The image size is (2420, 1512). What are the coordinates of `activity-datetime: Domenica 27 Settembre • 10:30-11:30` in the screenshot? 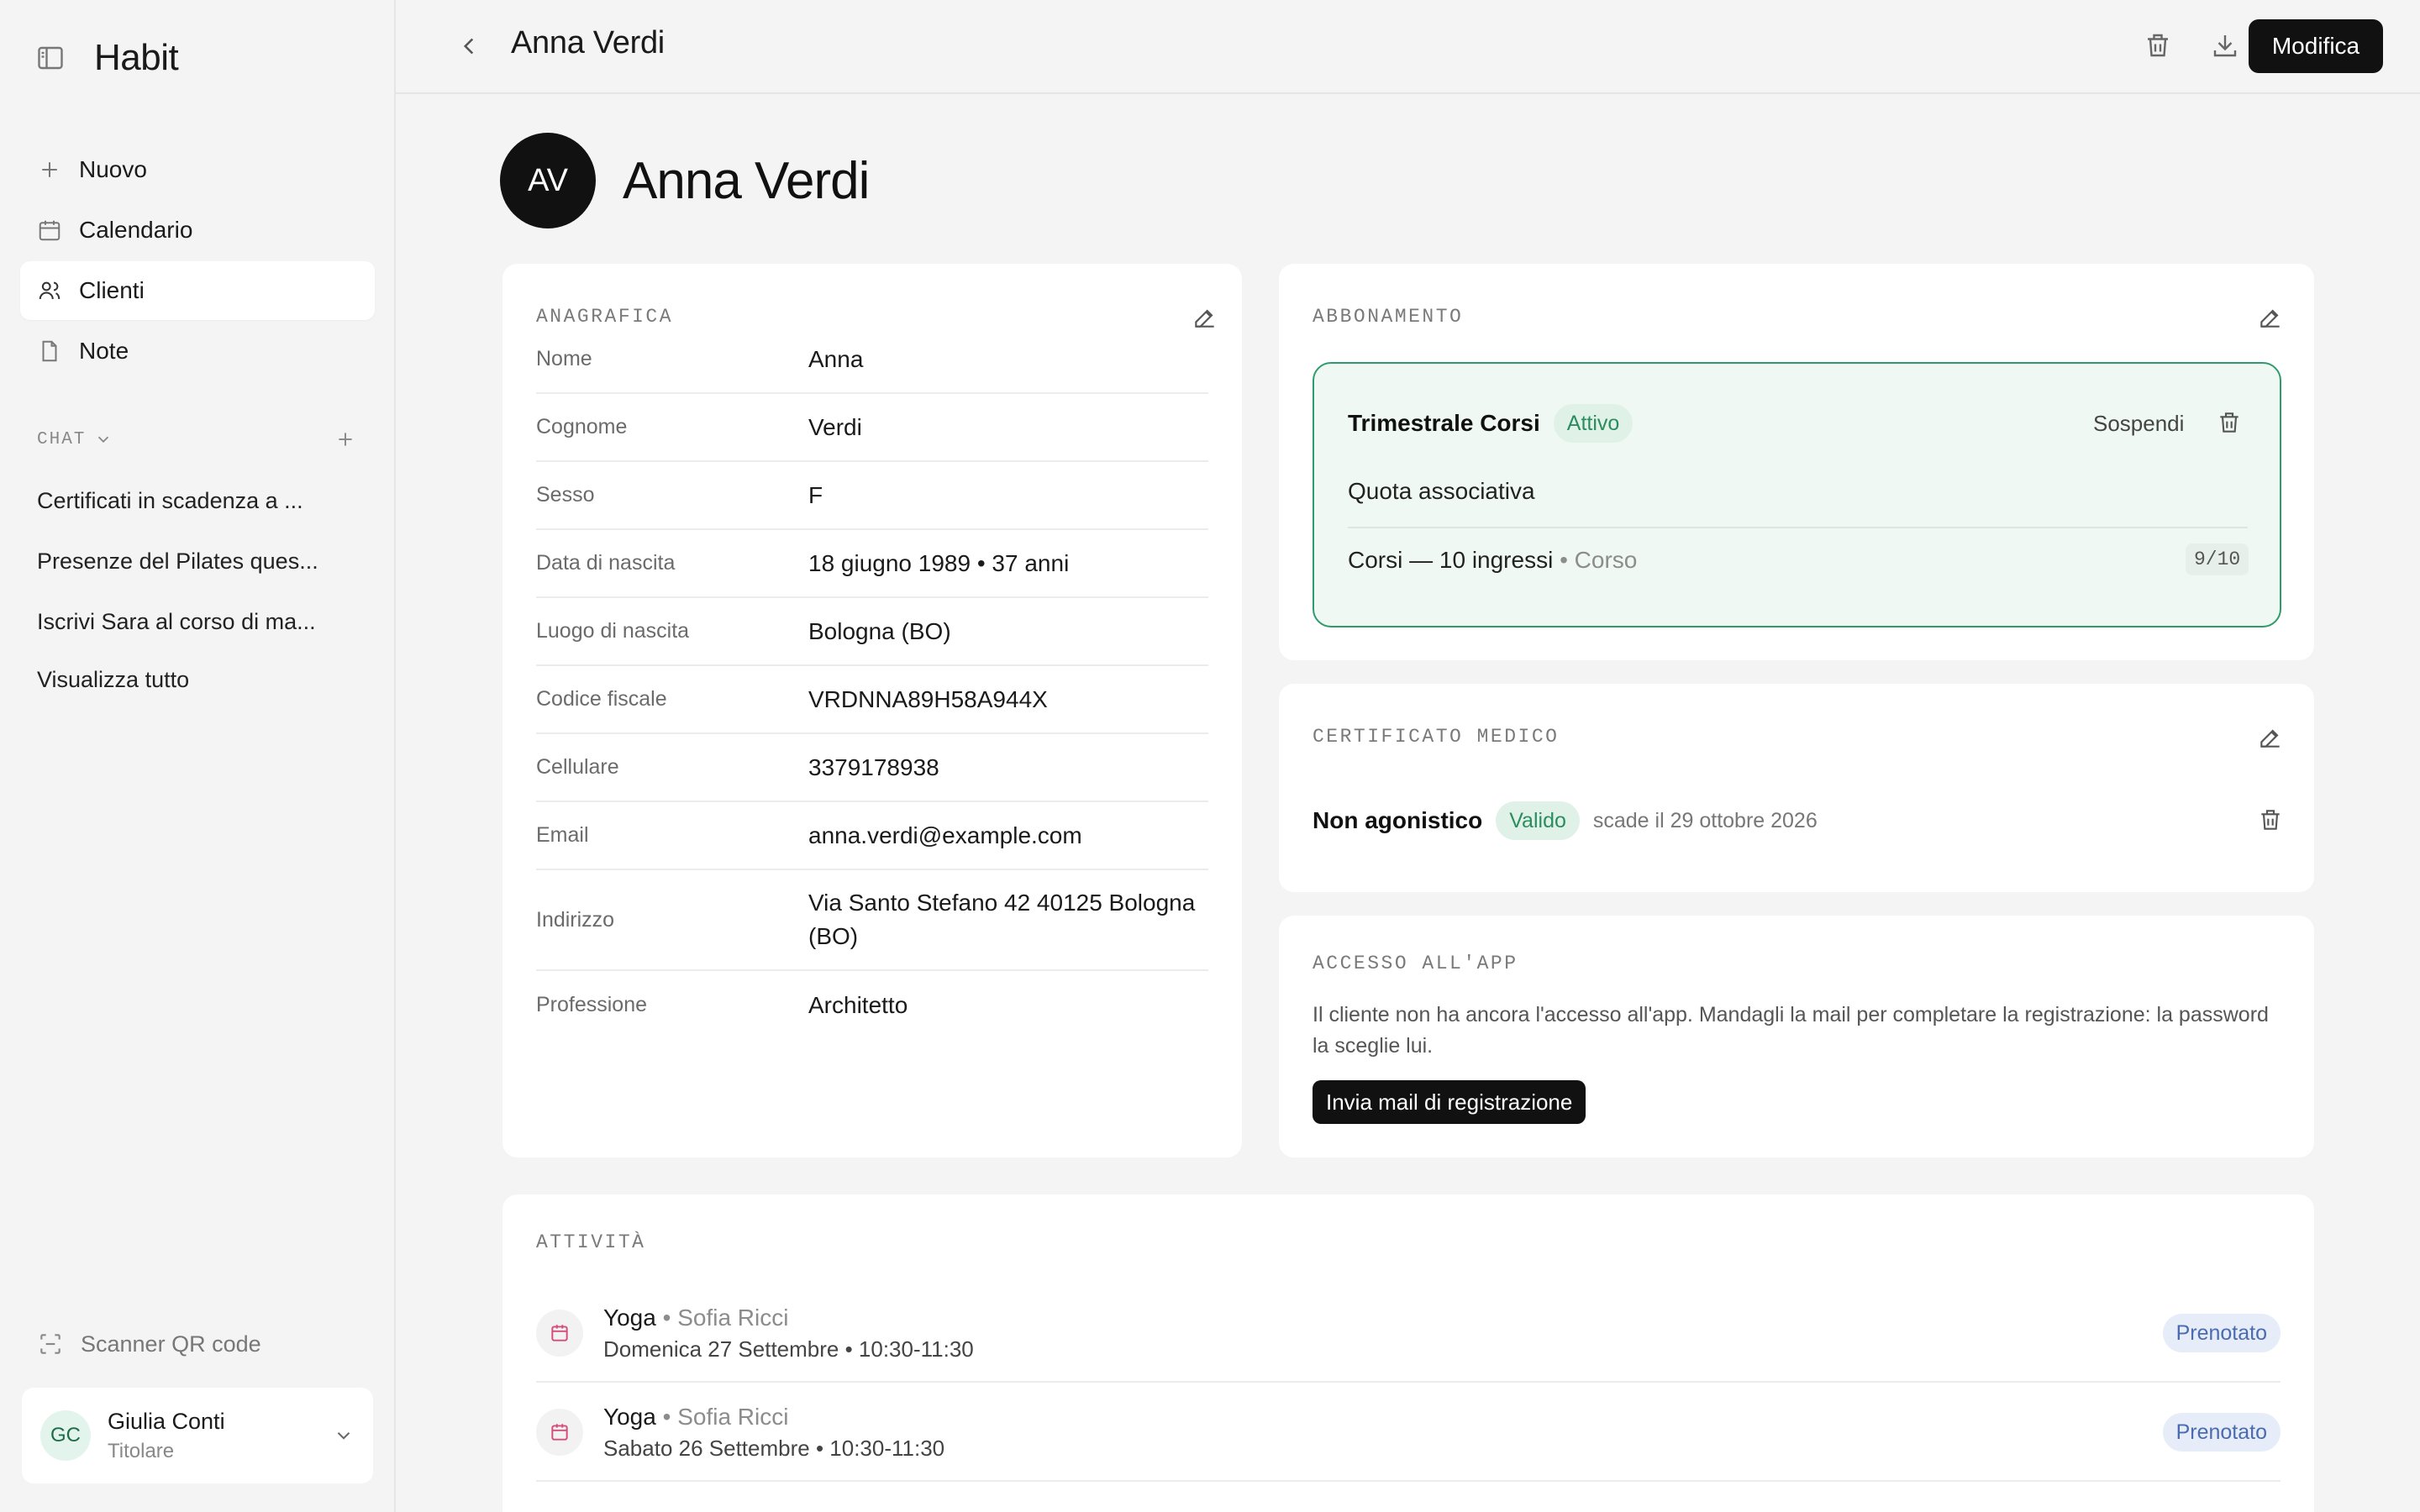 It's located at (788, 1349).